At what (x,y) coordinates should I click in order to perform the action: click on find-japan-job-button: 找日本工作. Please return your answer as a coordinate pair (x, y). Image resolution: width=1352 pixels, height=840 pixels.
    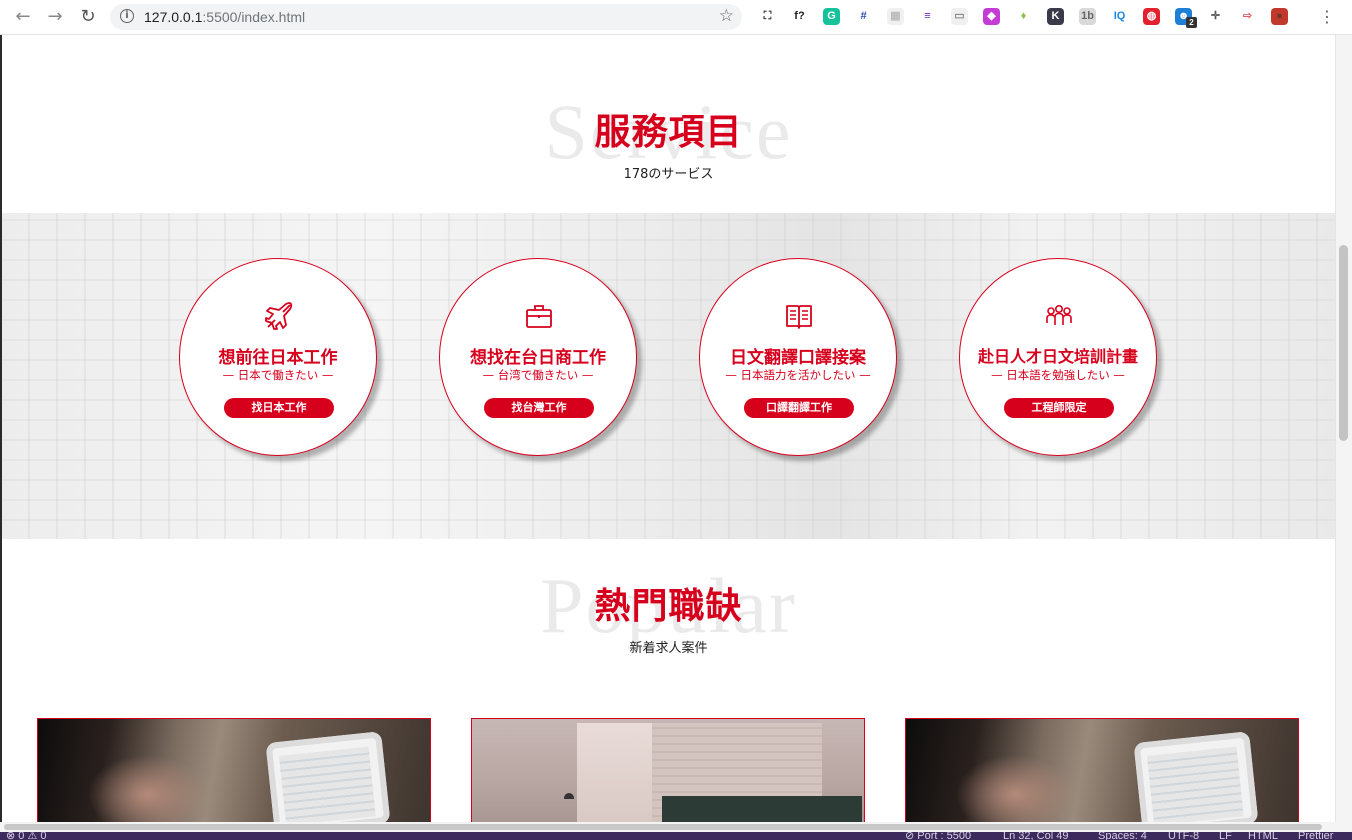
    Looking at the image, I should click on (279, 408).